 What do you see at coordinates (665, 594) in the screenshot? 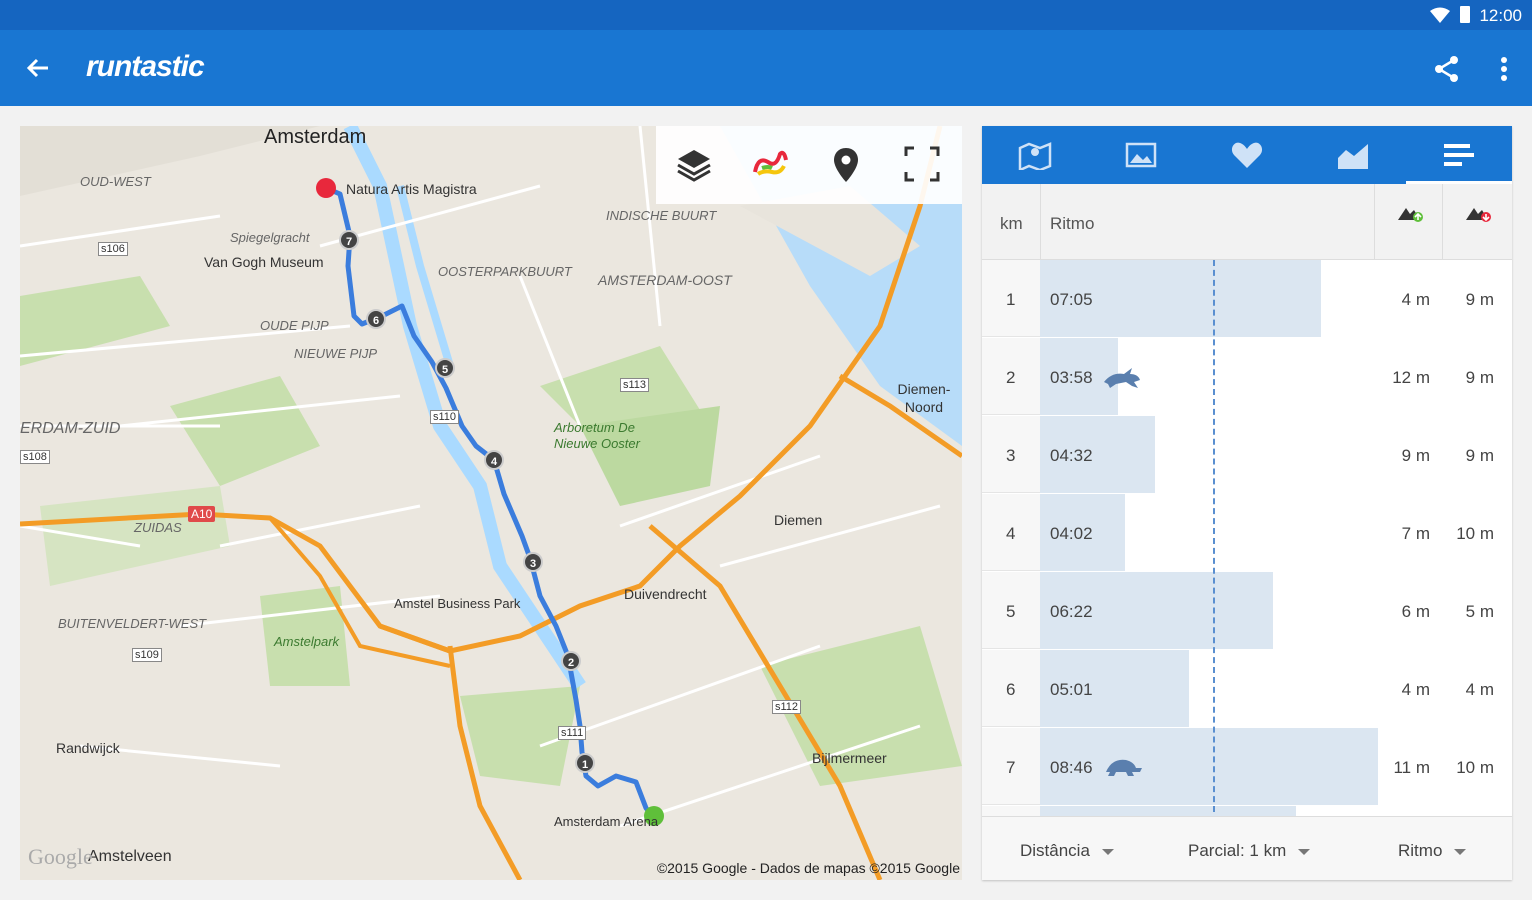
I see `map-label: Duivendrecht` at bounding box center [665, 594].